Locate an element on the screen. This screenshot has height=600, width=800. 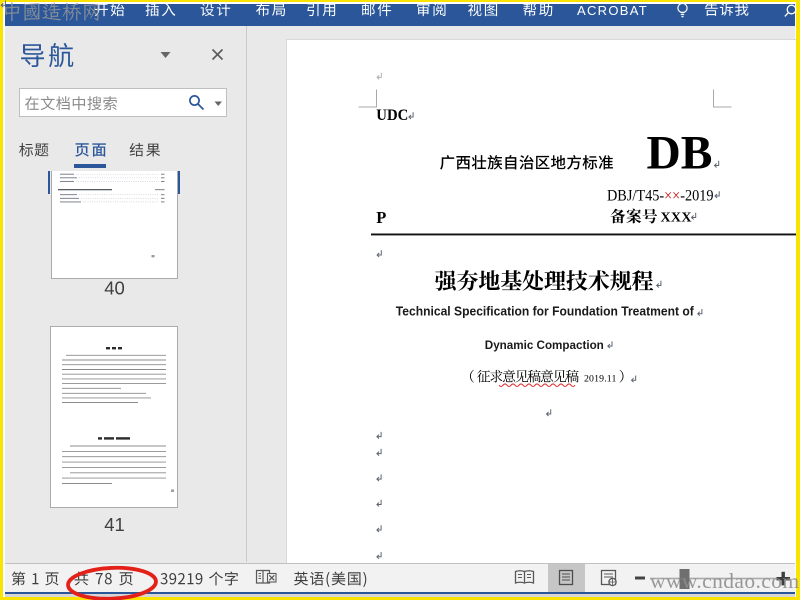
svg-text: DB is located at coordinates (680, 154).